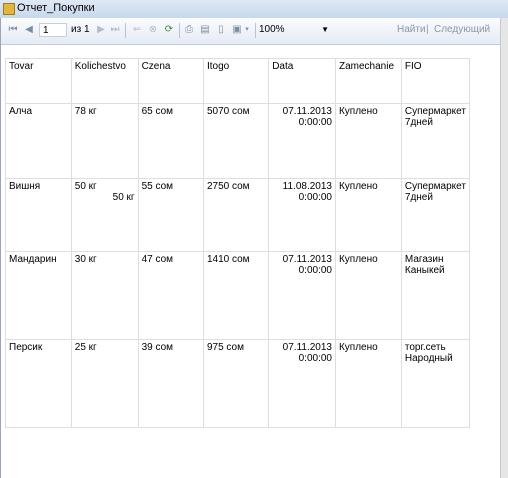  I want to click on app-icon, so click(9, 9).